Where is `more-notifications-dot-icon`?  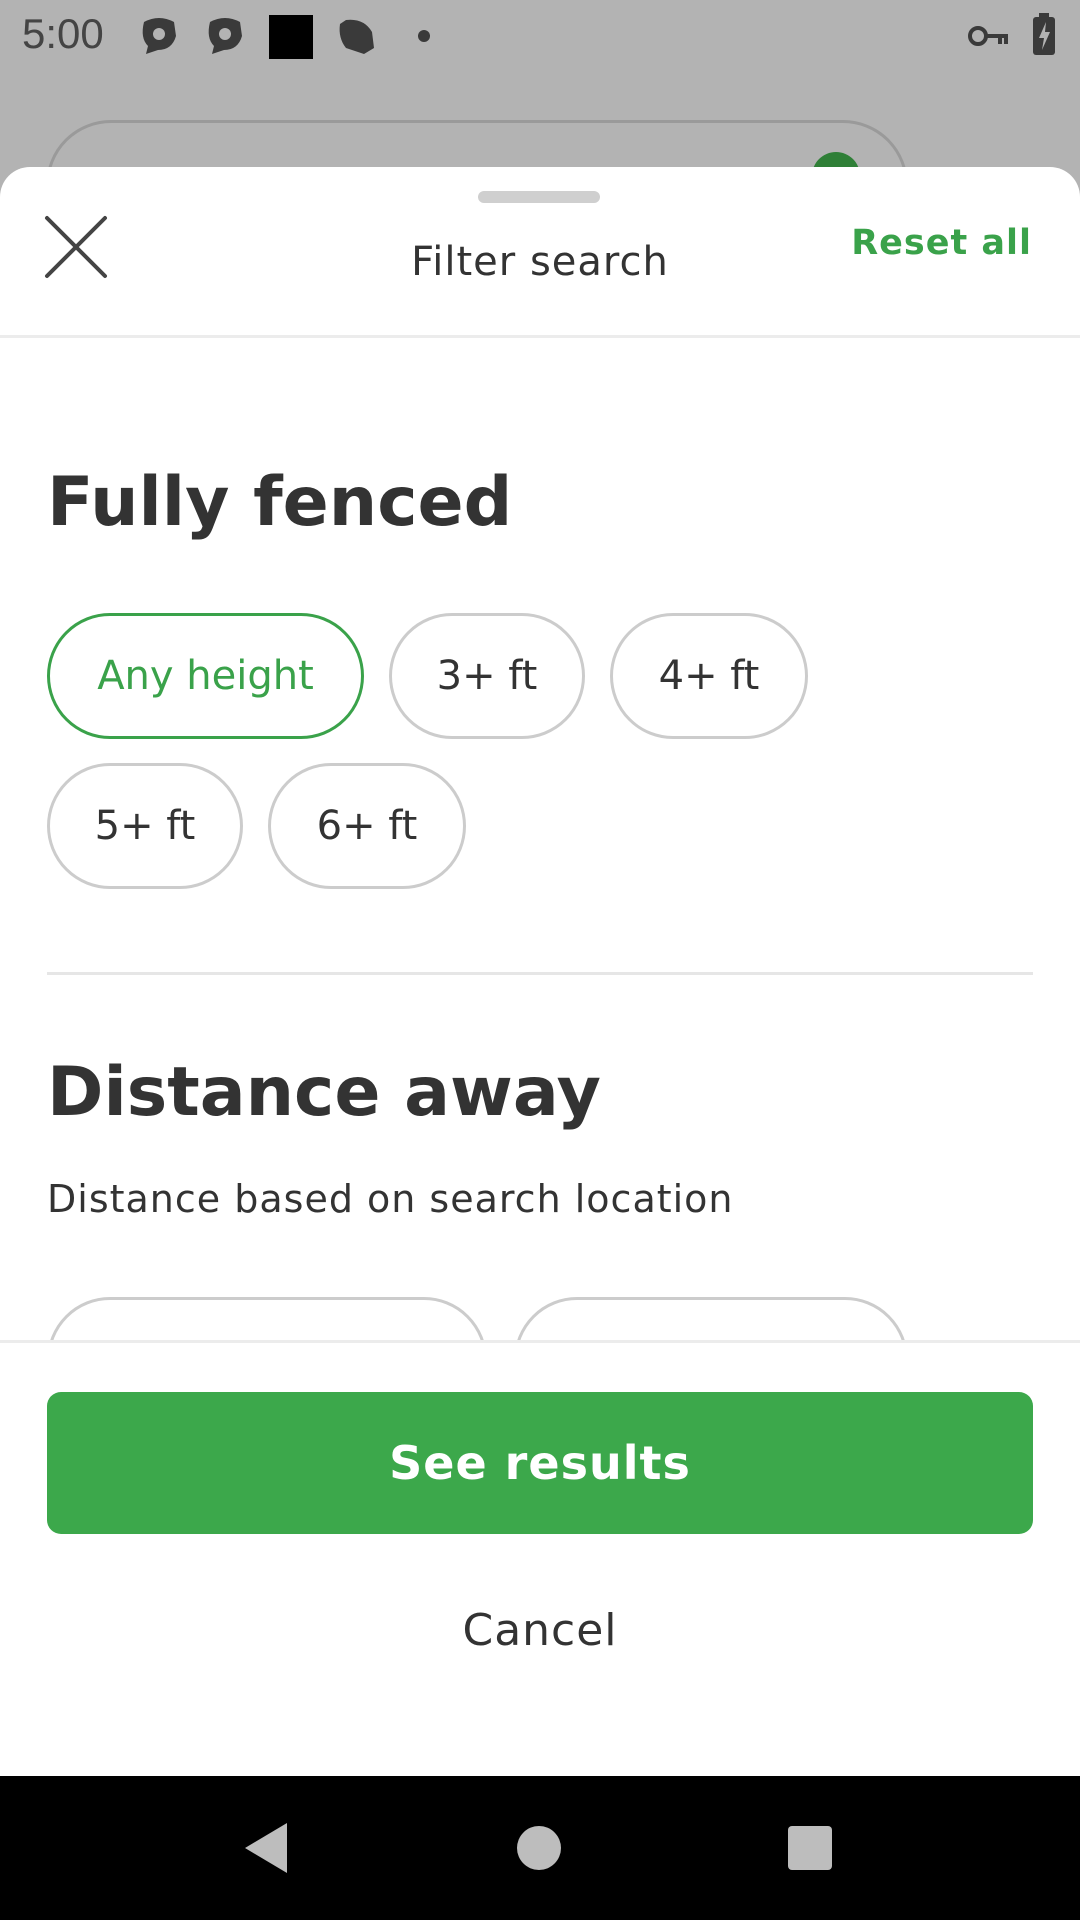 more-notifications-dot-icon is located at coordinates (424, 36).